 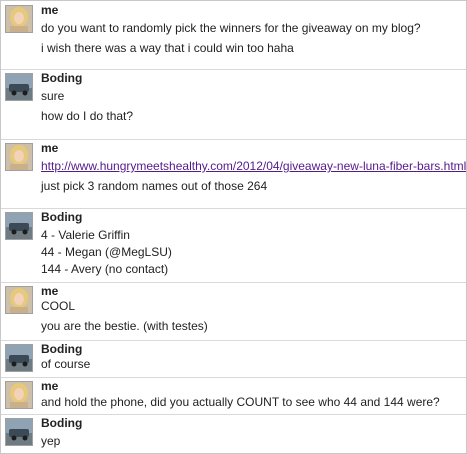 I want to click on message-text: 144 - Avery (no contact), so click(x=105, y=269).